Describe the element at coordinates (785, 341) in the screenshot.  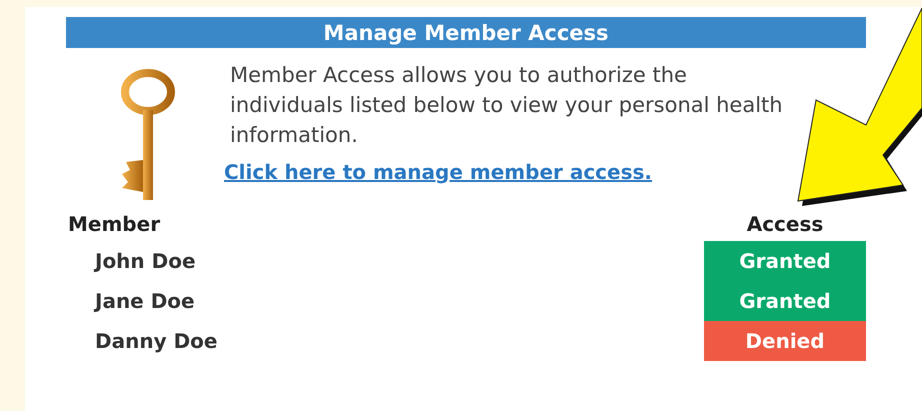
I see `access-status: Denied` at that location.